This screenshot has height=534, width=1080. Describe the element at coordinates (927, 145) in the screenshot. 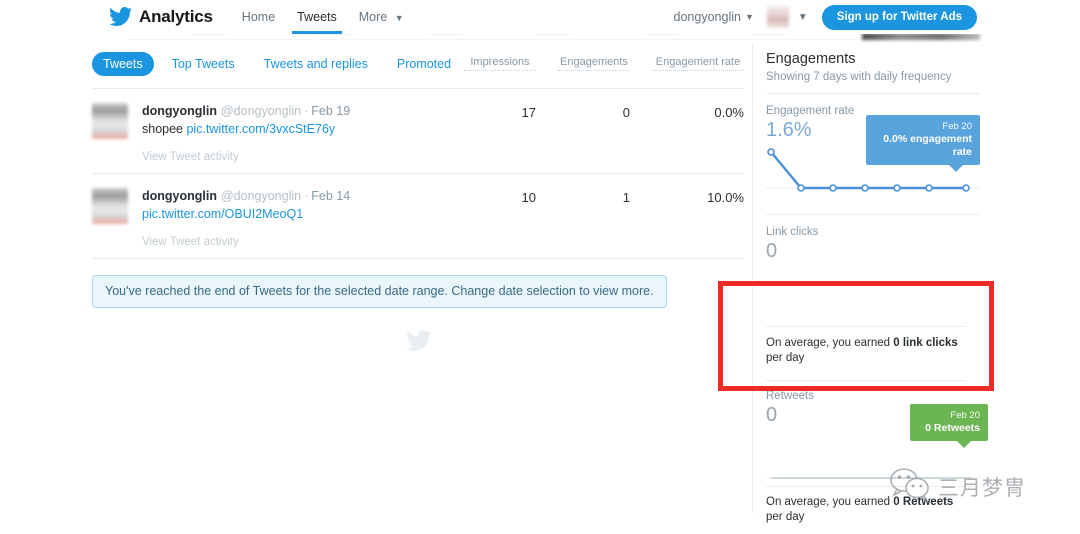

I see `tooltip-value: 0.0% engagement rate` at that location.